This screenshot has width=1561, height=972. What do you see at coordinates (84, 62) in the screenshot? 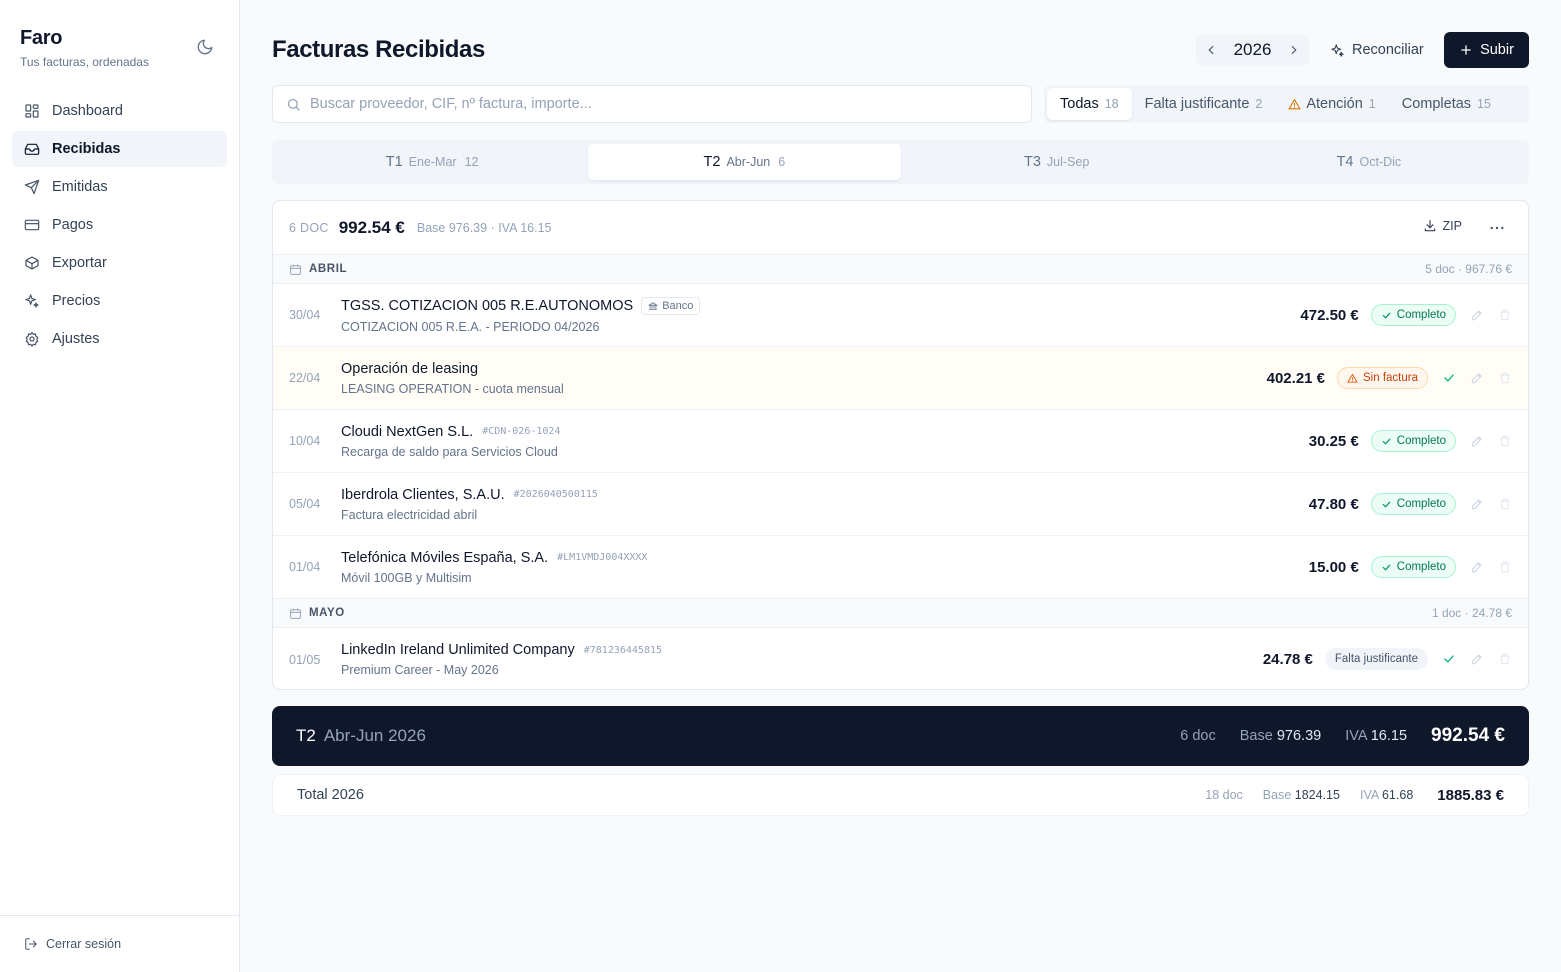
I see `app-tagline: Tus facturas, ordenadas` at bounding box center [84, 62].